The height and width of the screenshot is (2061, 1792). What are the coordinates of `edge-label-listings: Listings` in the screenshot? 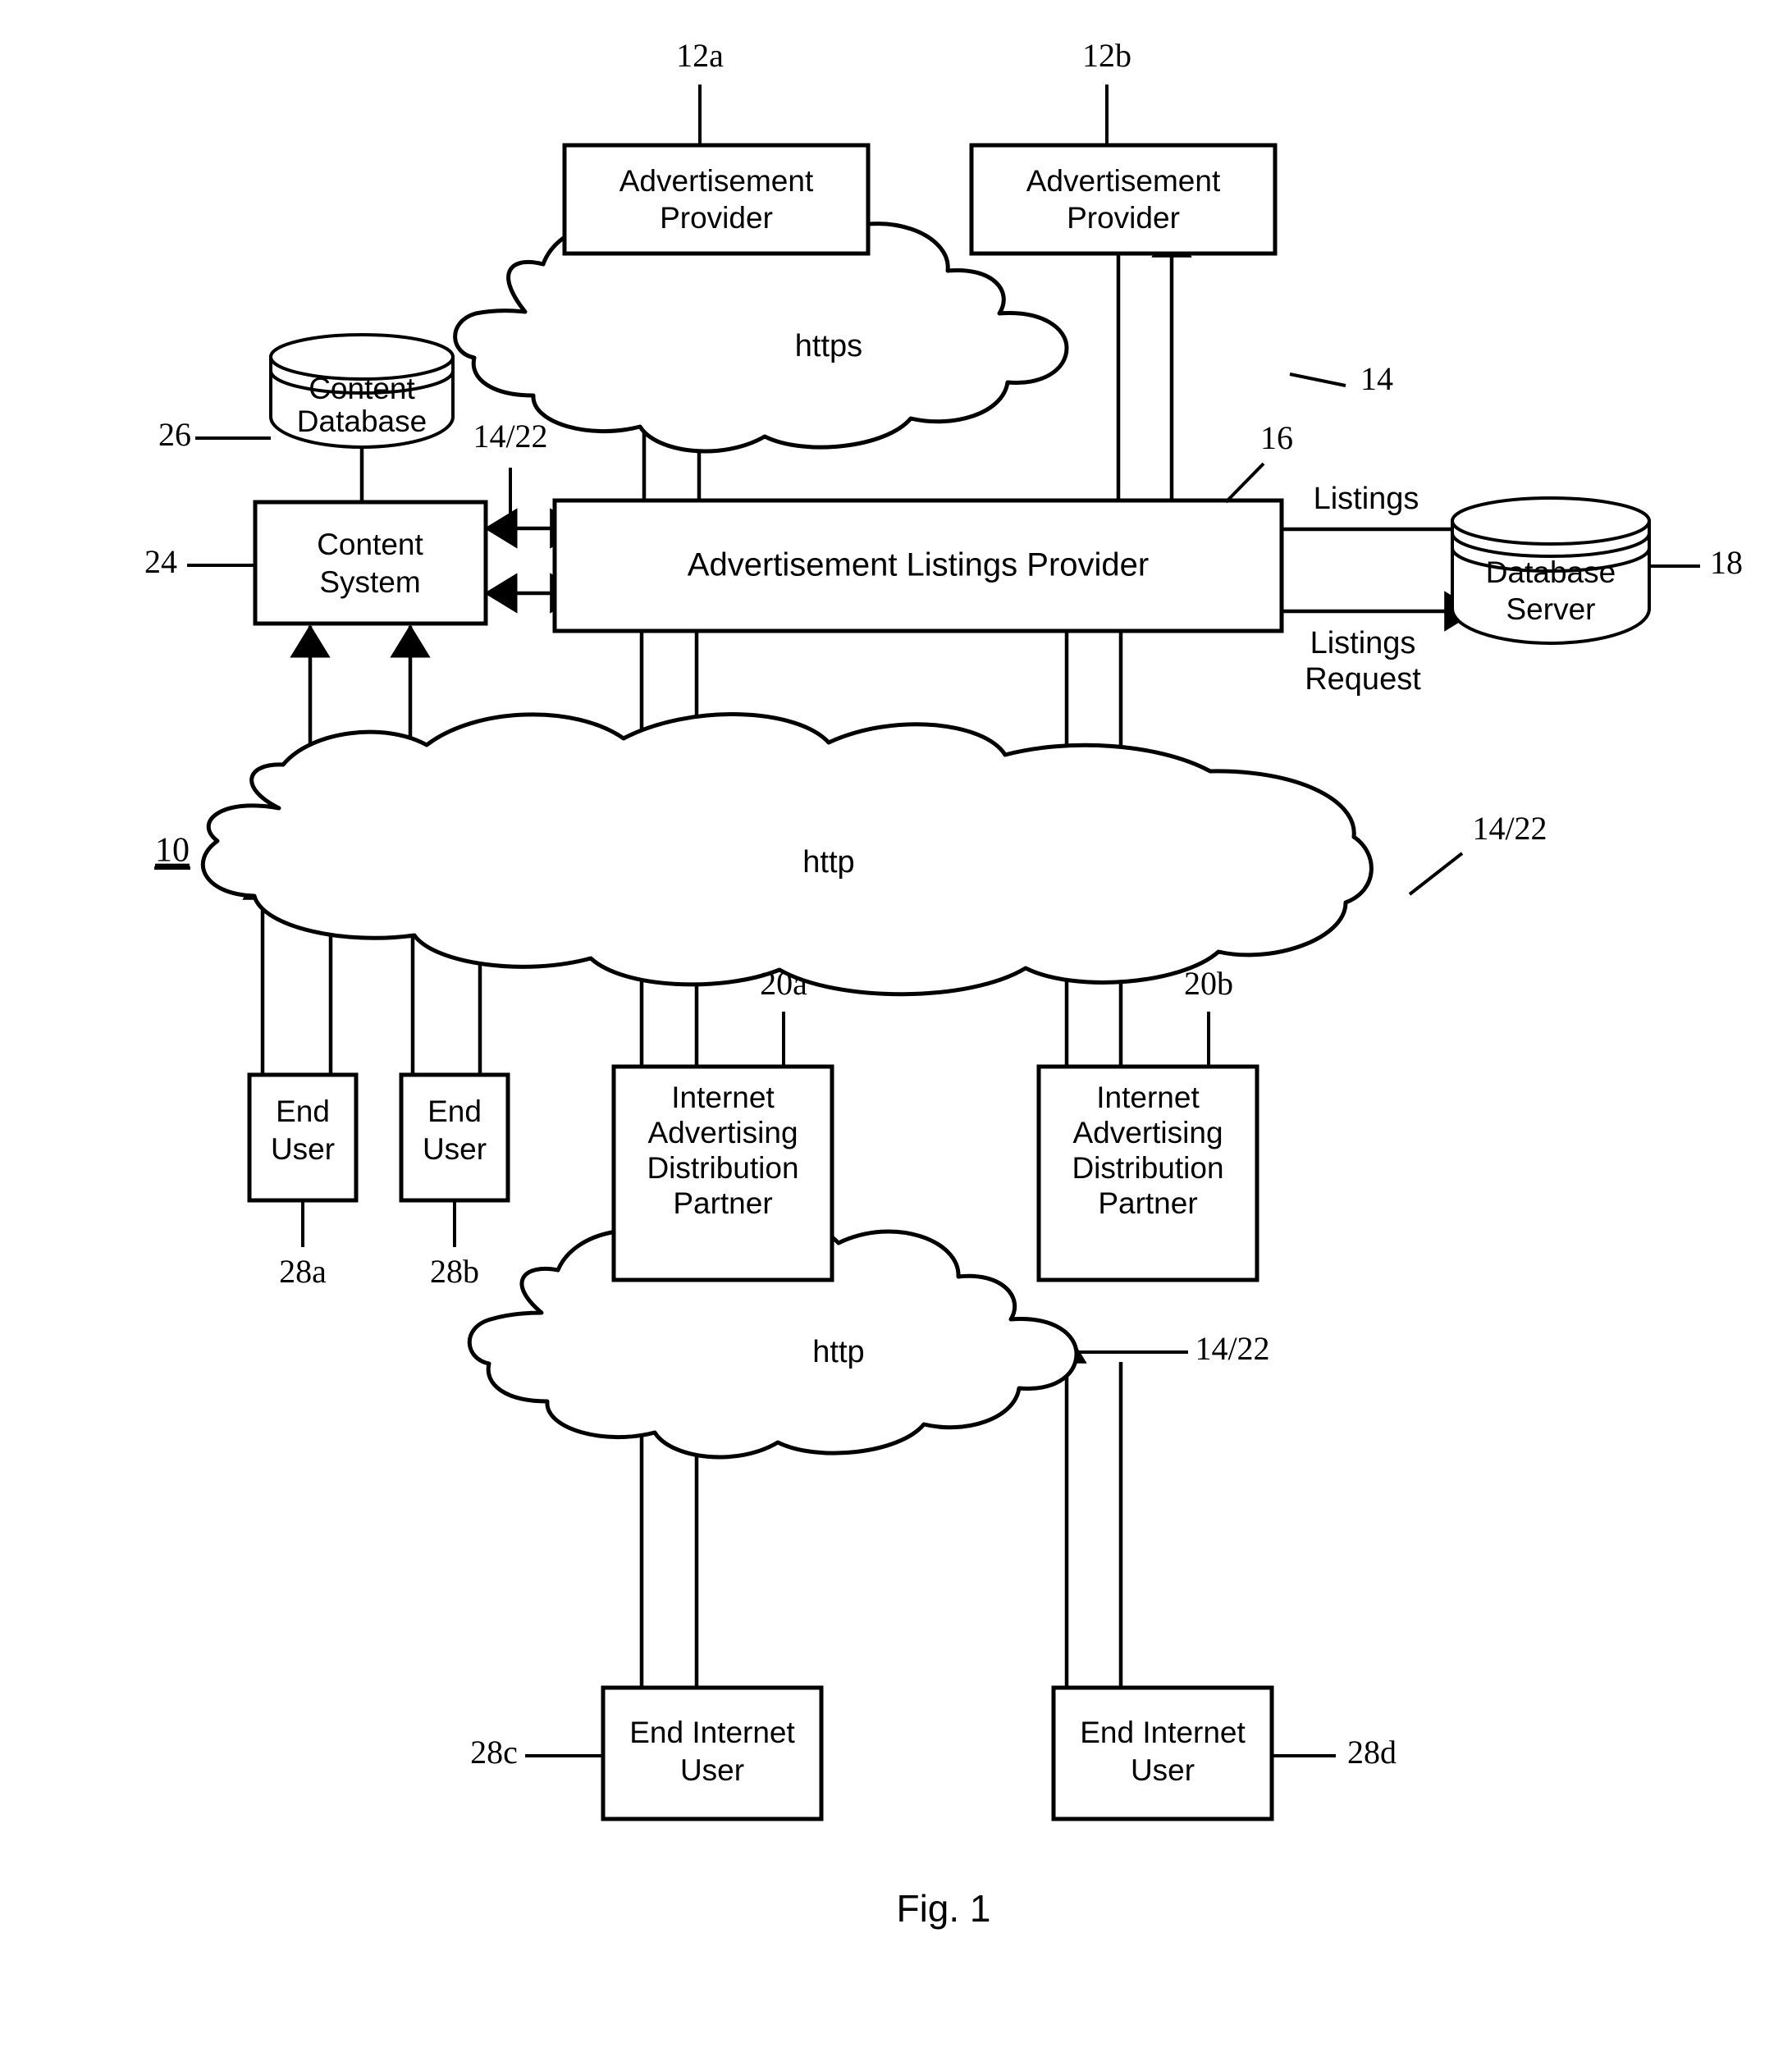 It's located at (1366, 499).